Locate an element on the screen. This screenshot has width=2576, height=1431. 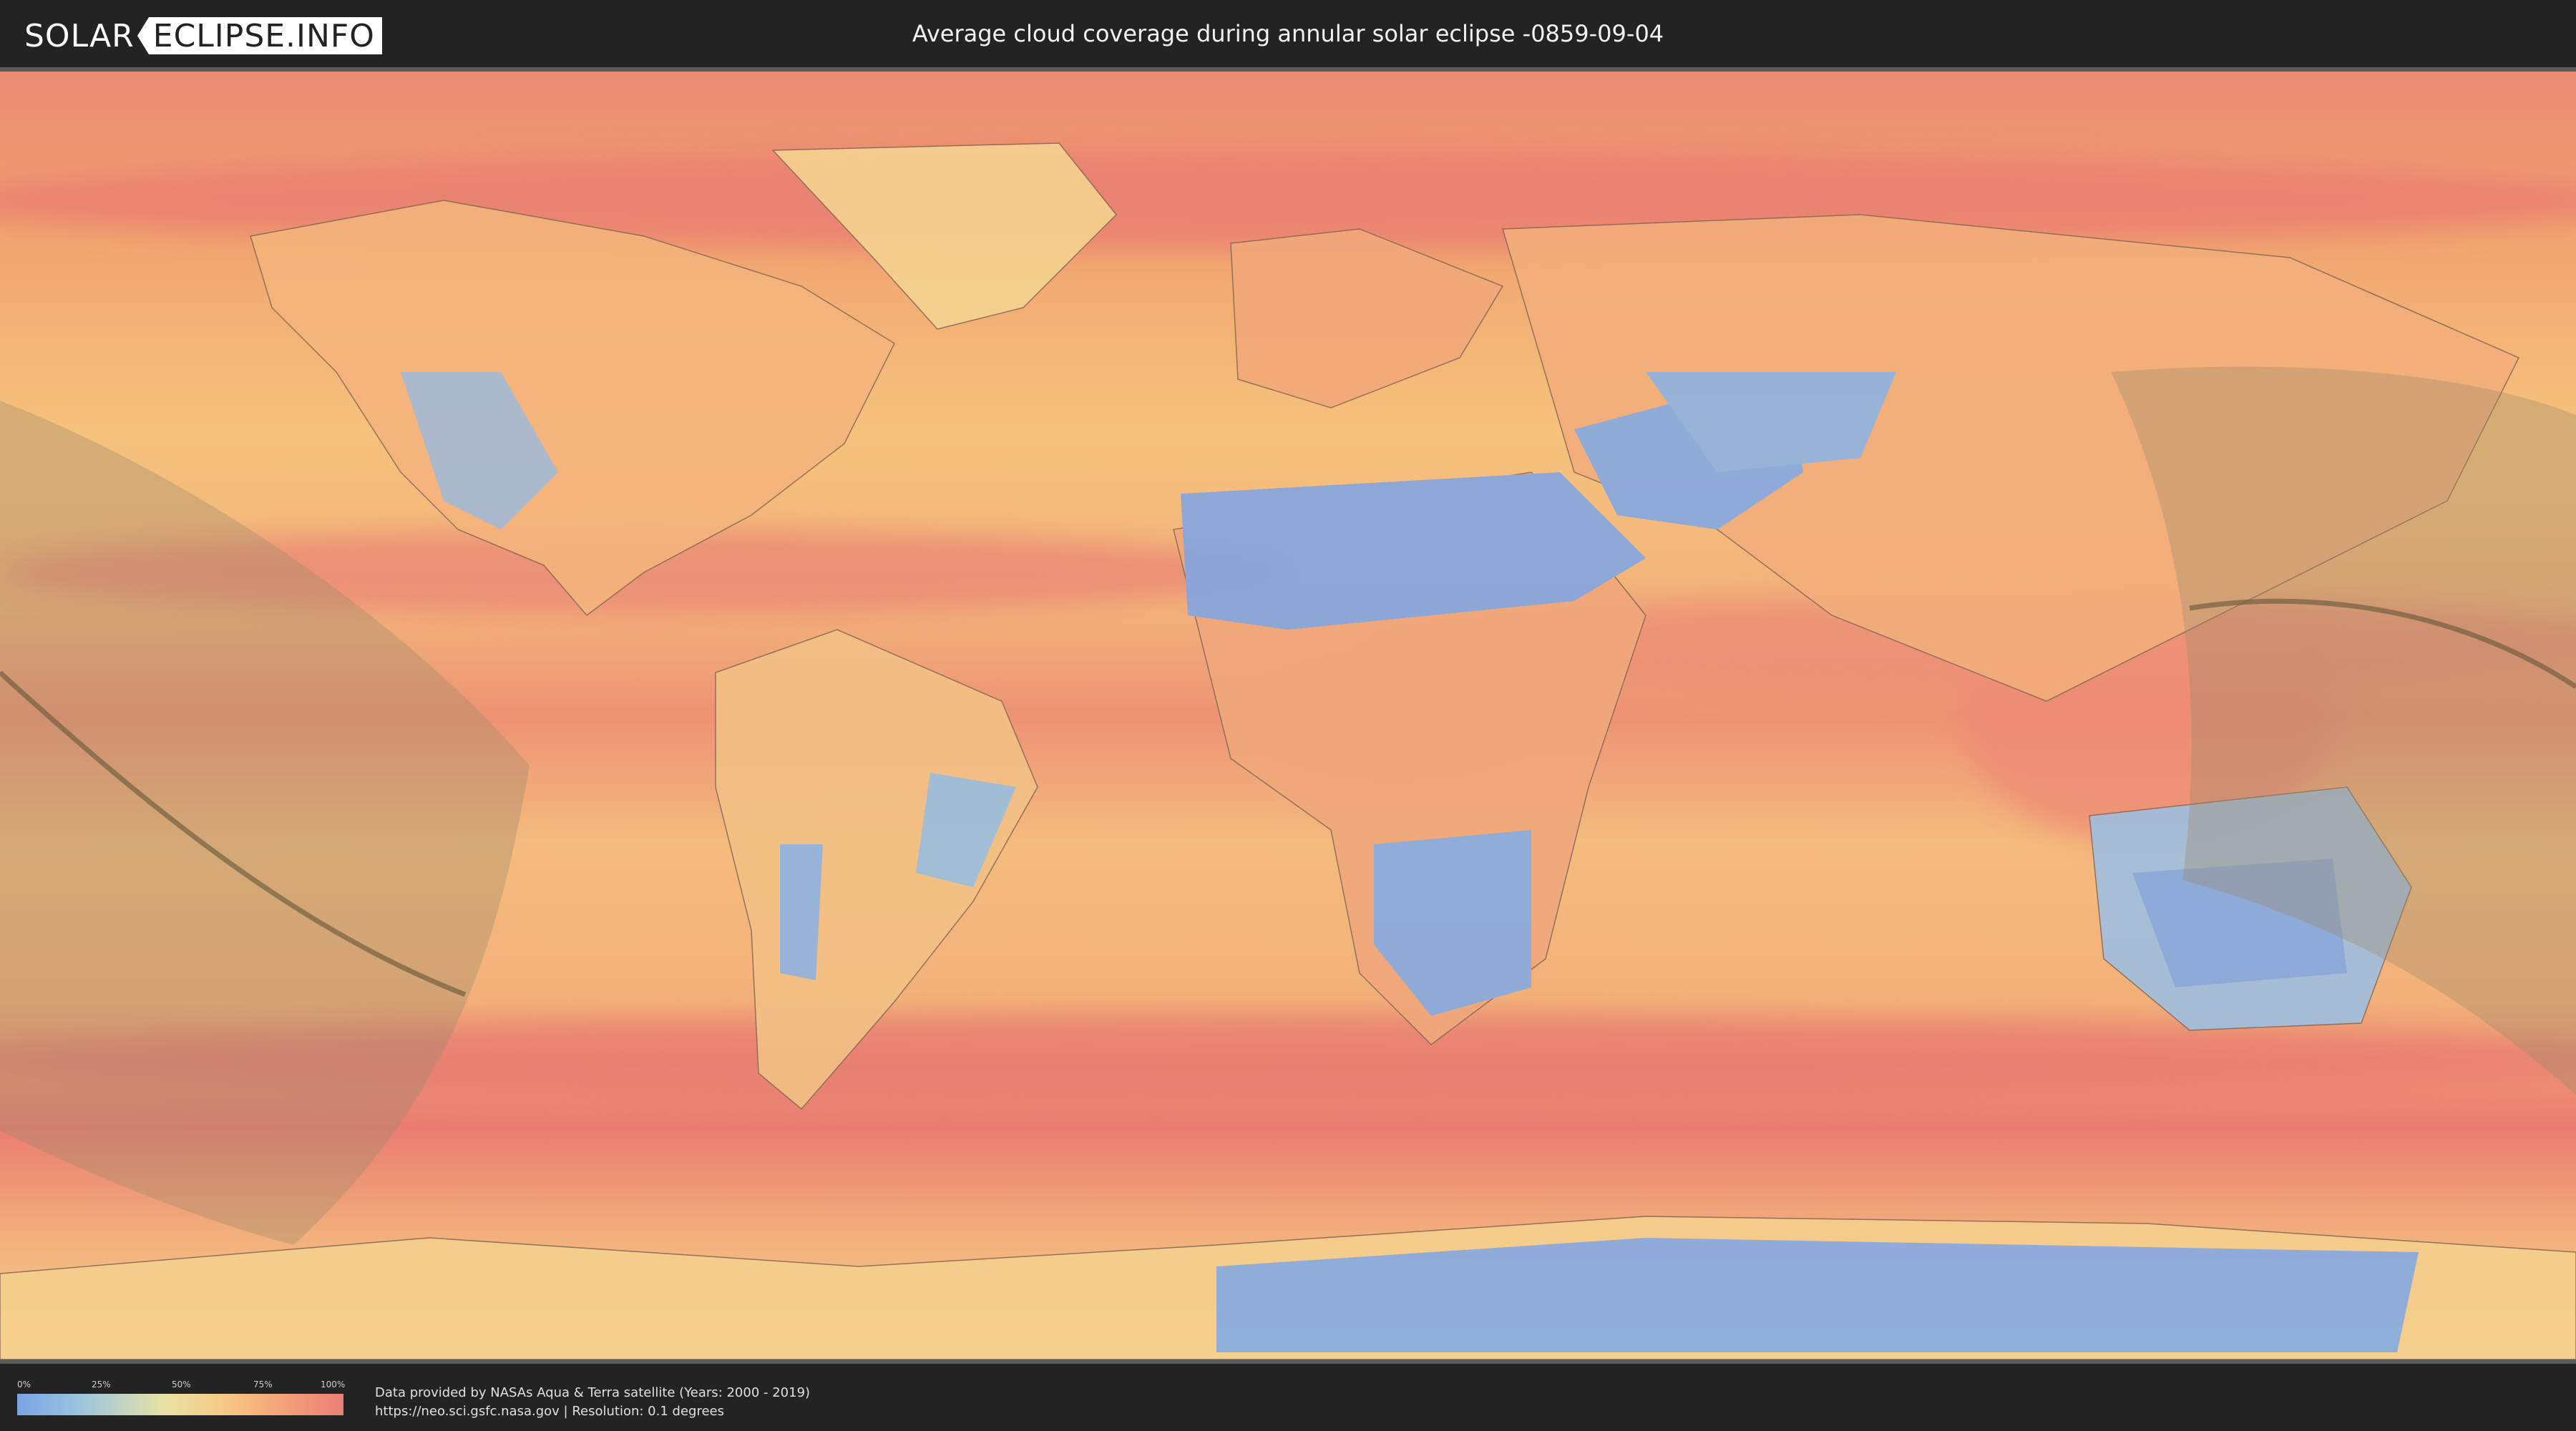
legend-tick-50: 50% is located at coordinates (181, 1385).